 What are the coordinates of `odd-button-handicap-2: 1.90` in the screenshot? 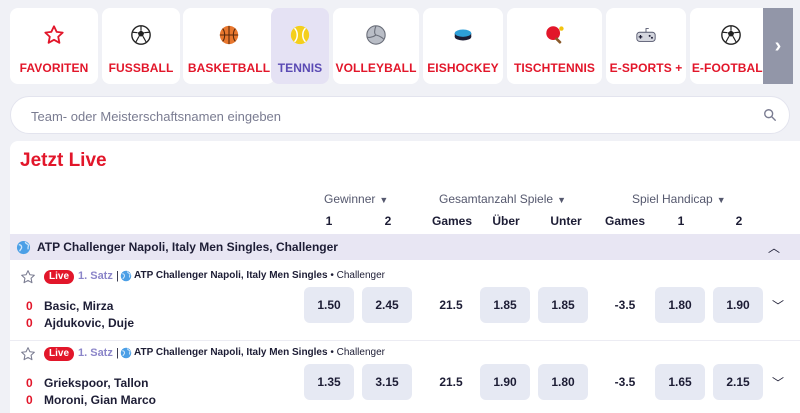 It's located at (738, 305).